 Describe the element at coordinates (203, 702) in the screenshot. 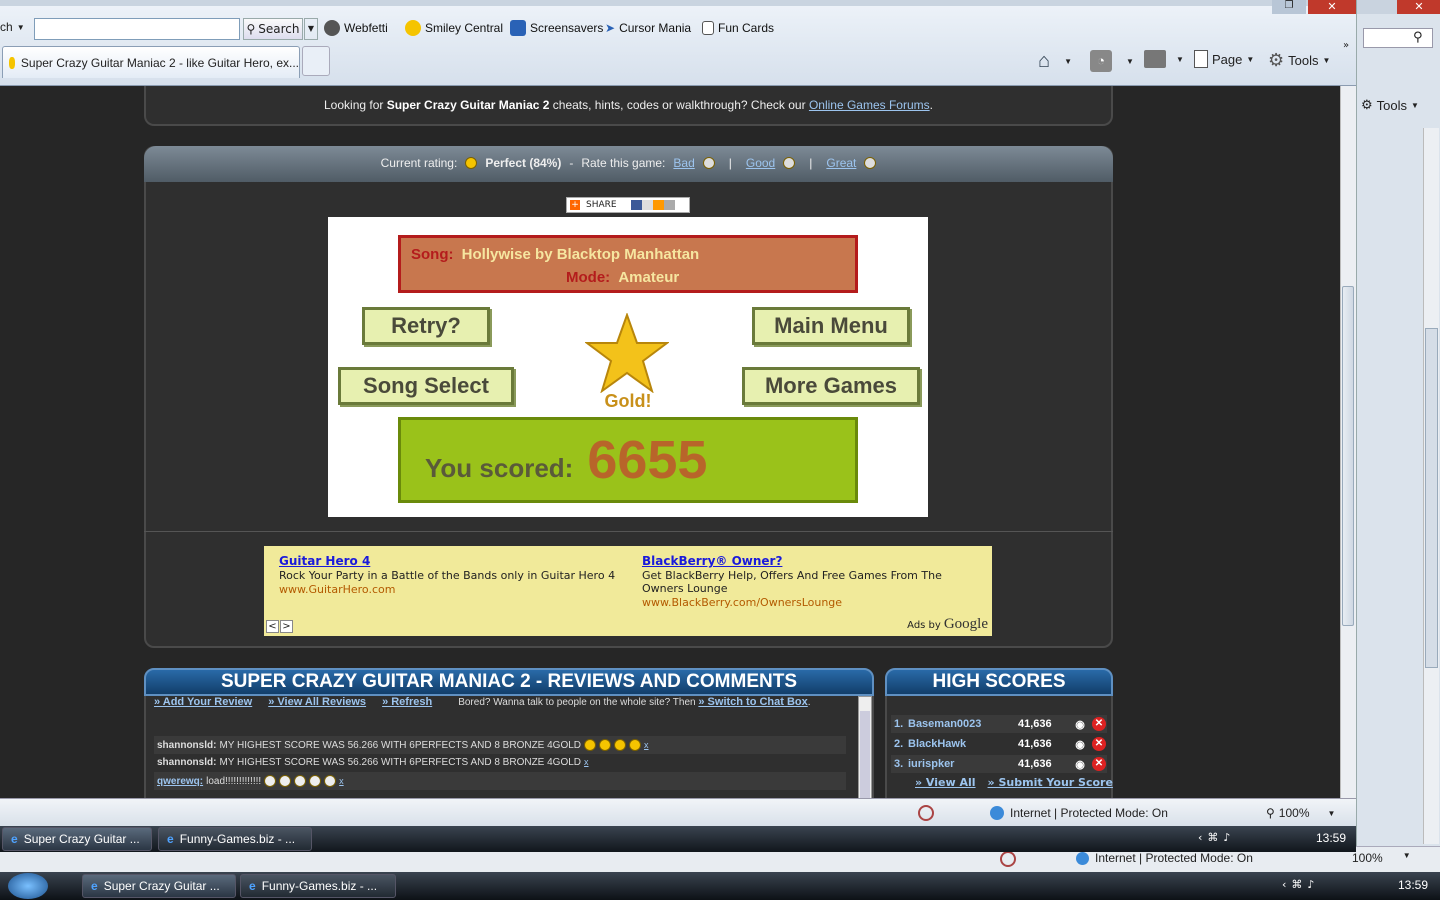

I see `add-review-link: » Add Your Review` at that location.